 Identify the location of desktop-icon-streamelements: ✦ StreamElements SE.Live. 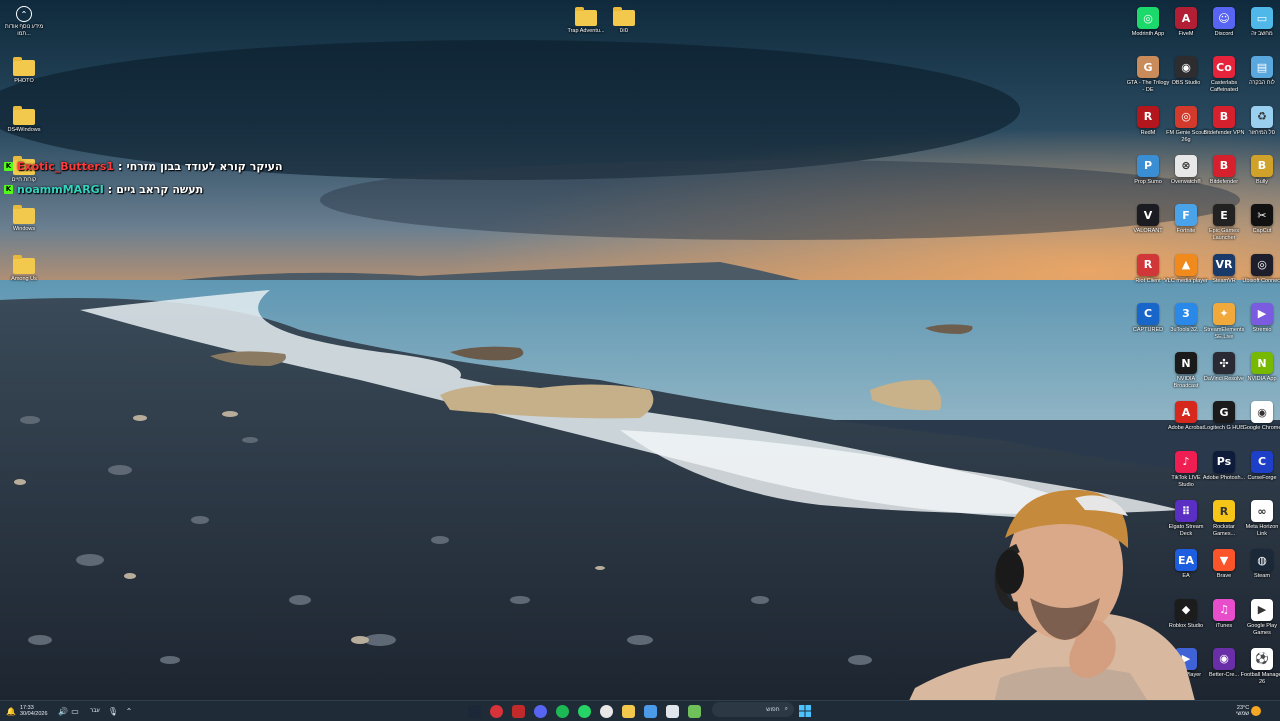
(1224, 321).